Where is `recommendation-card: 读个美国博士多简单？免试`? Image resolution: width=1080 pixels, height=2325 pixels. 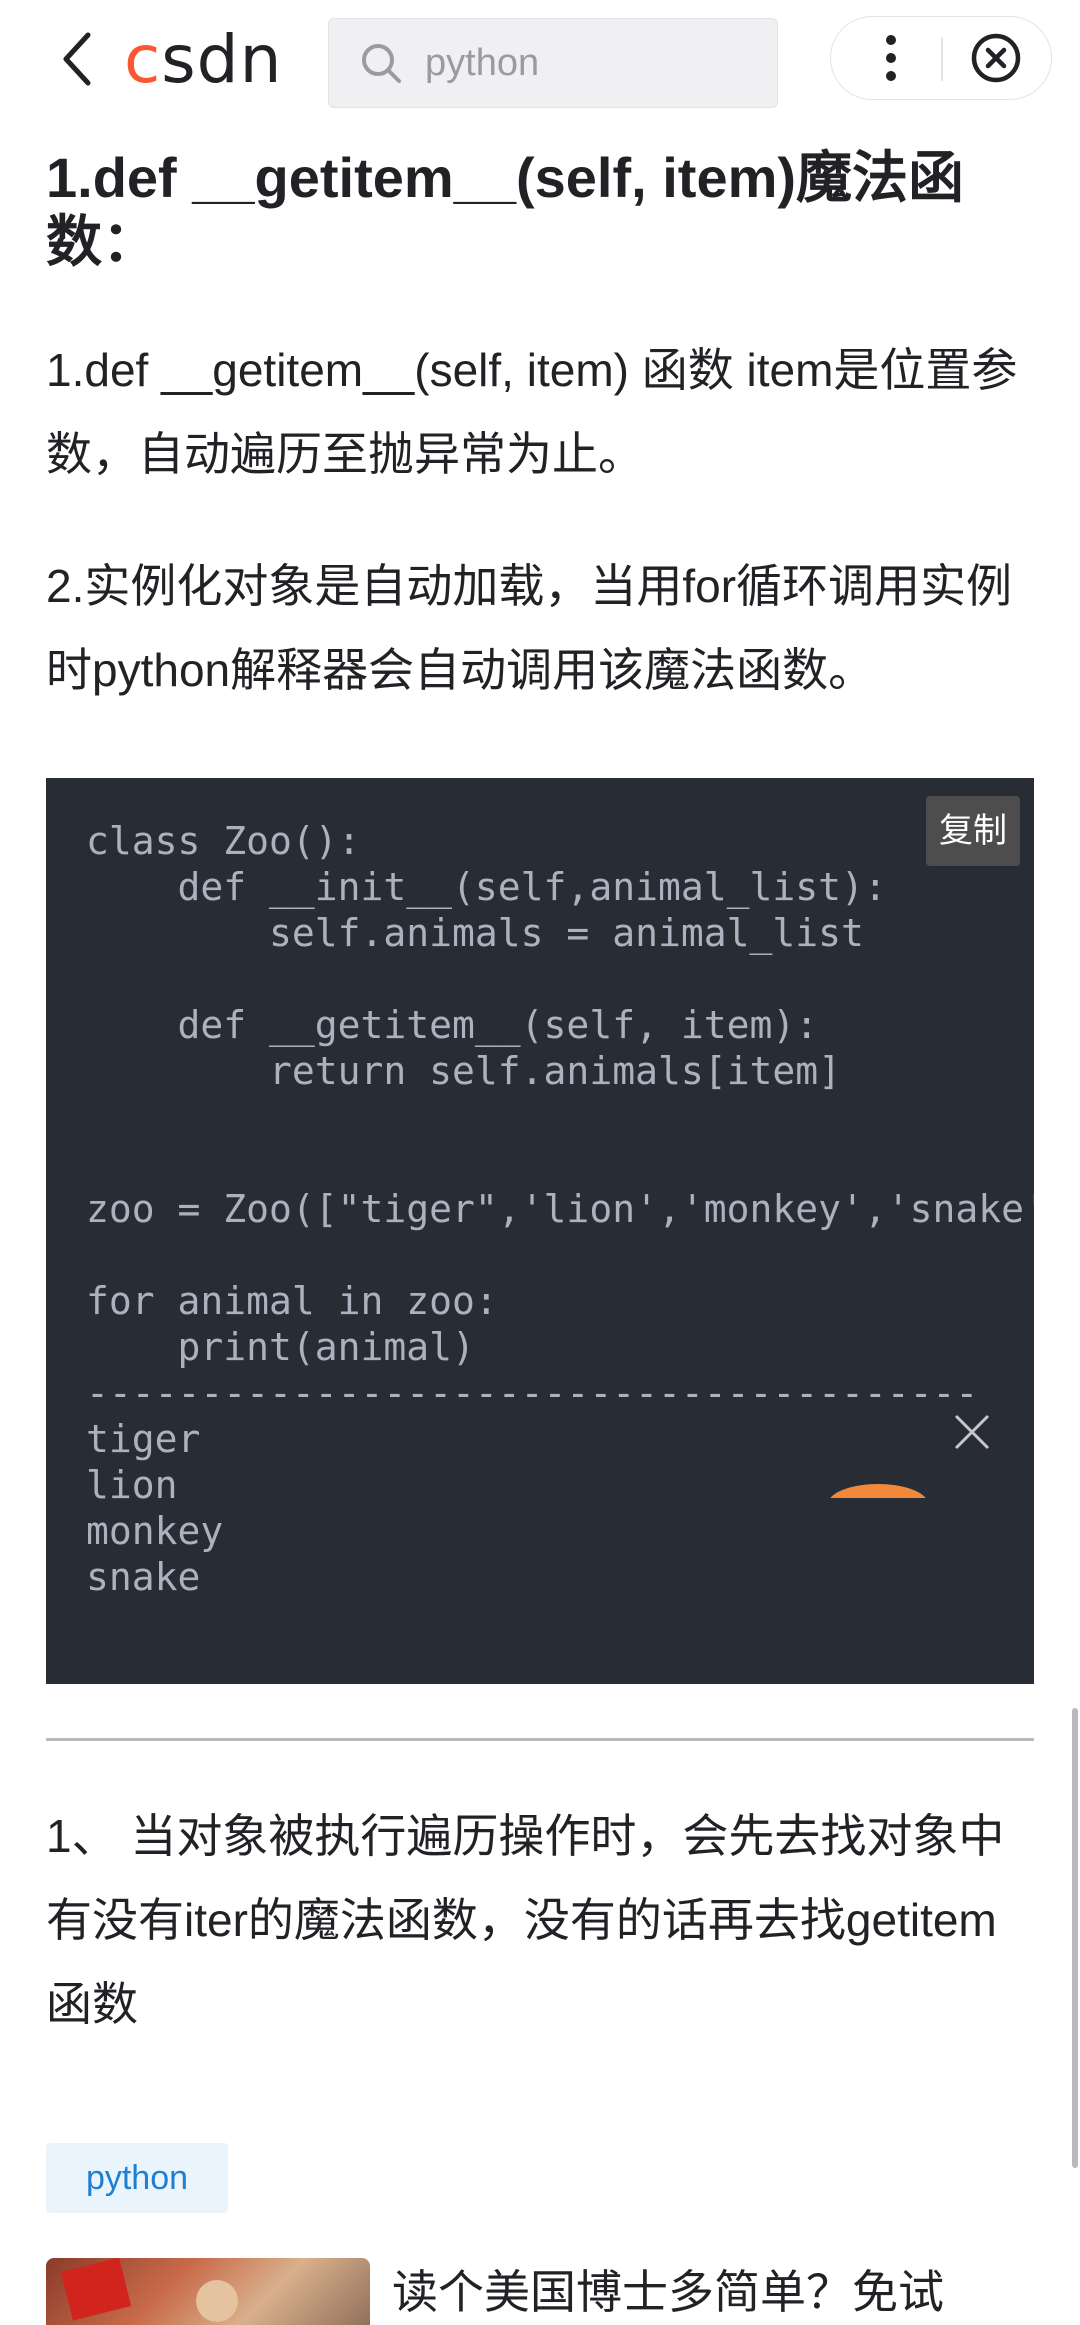 recommendation-card: 读个美国博士多简单？免试 is located at coordinates (541, 2291).